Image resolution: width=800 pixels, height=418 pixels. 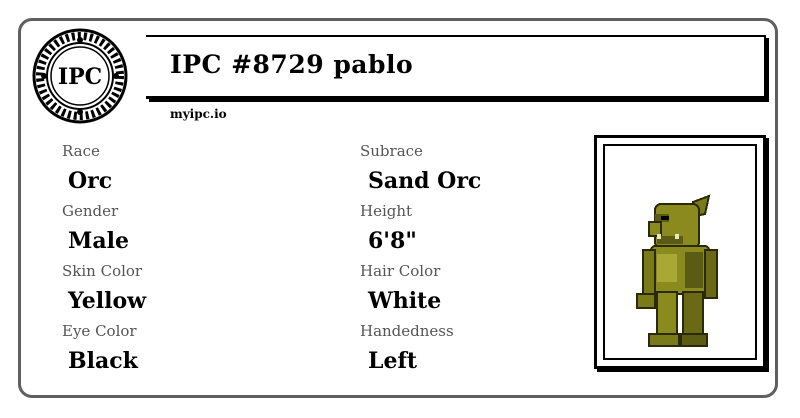 I want to click on ipc-seal-logo-icon: IPC, so click(x=80, y=76).